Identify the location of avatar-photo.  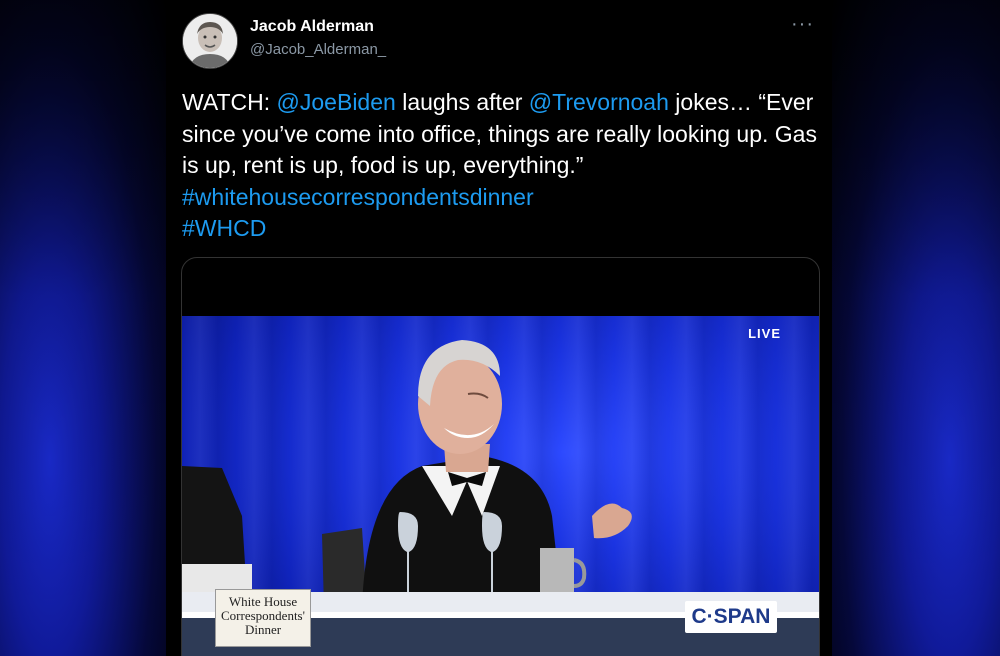
(210, 41).